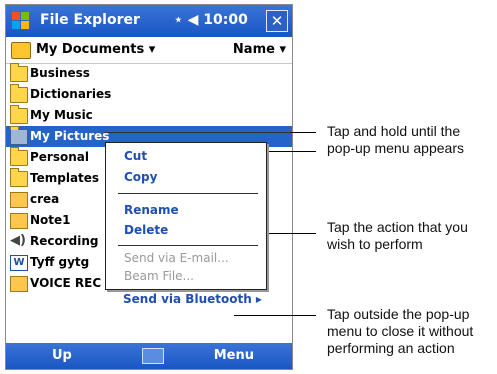  Describe the element at coordinates (151, 210) in the screenshot. I see `menu-item-rename: Rename` at that location.